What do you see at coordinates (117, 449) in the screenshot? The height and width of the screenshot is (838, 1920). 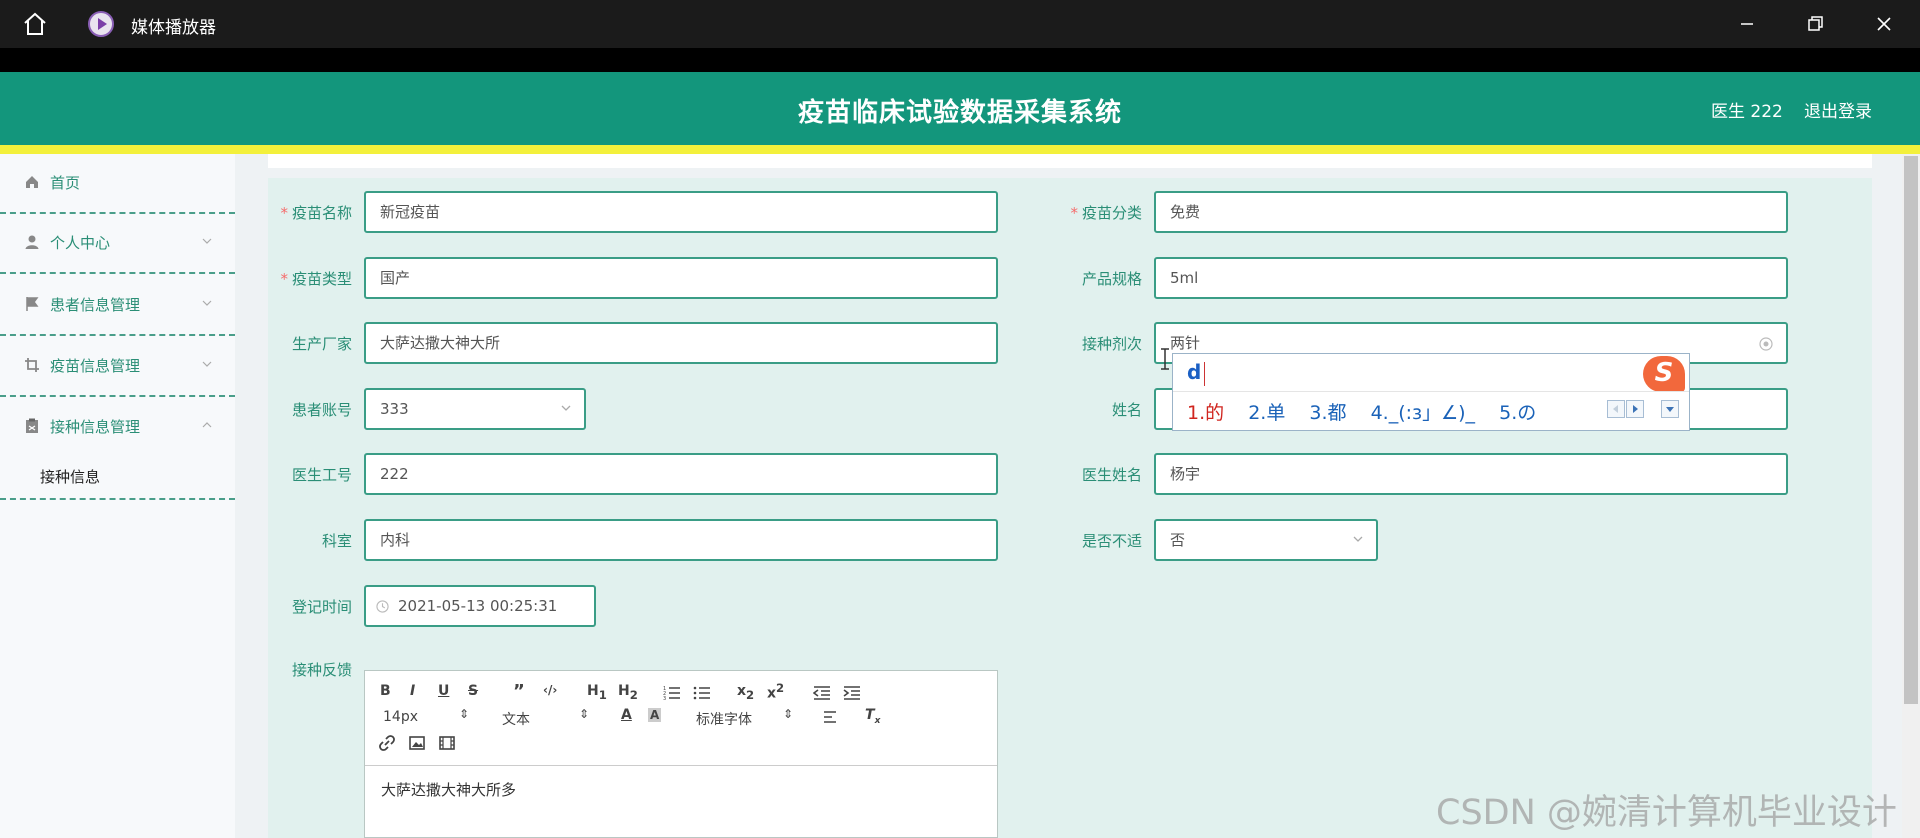 I see `sidebar-item-vaccination: 接种信息管理 接种信息` at bounding box center [117, 449].